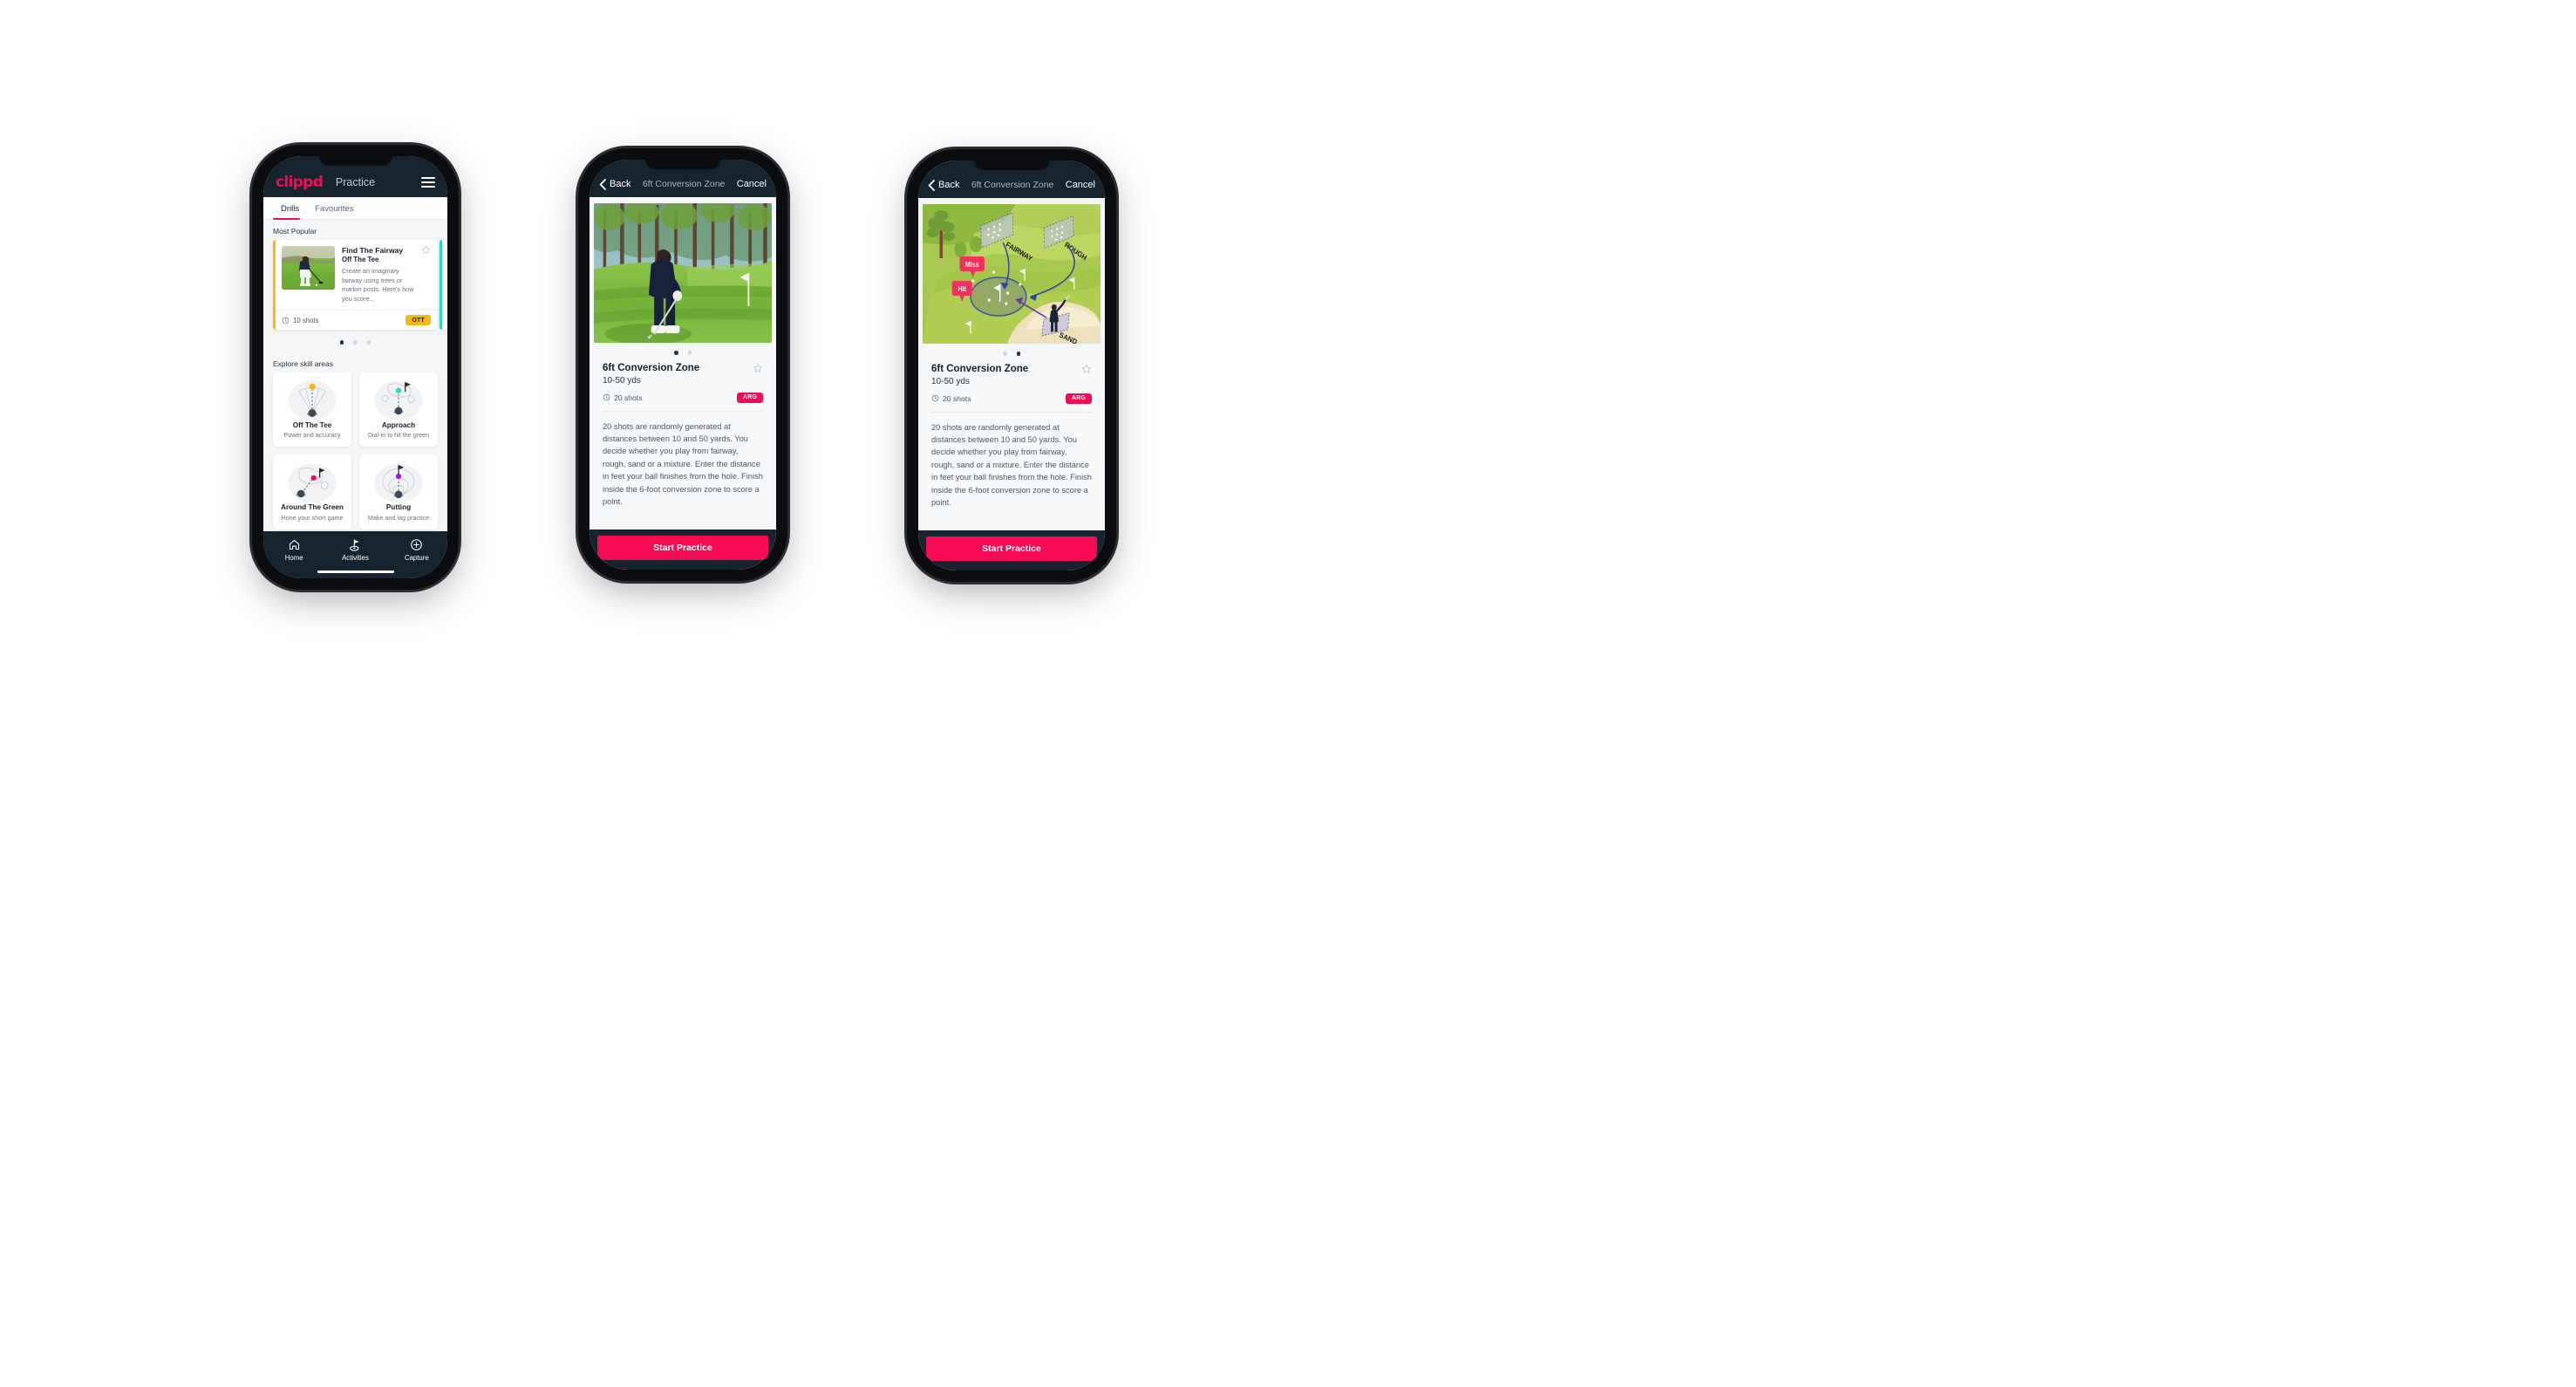 This screenshot has width=2576, height=1387. Describe the element at coordinates (313, 508) in the screenshot. I see `skill-card-title: Around The Green` at that location.